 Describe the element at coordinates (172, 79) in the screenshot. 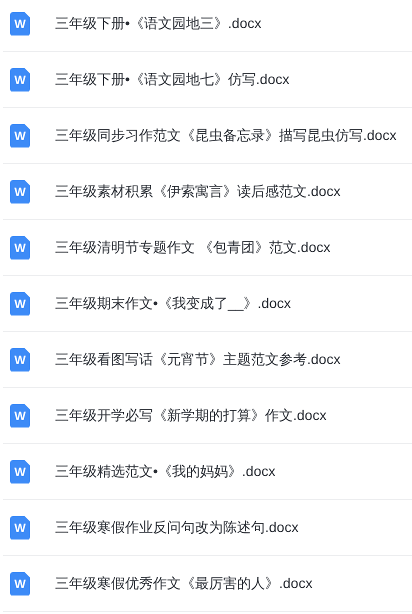

I see `file-name: 三年级下册•《语文园地七》仿写.docx` at that location.